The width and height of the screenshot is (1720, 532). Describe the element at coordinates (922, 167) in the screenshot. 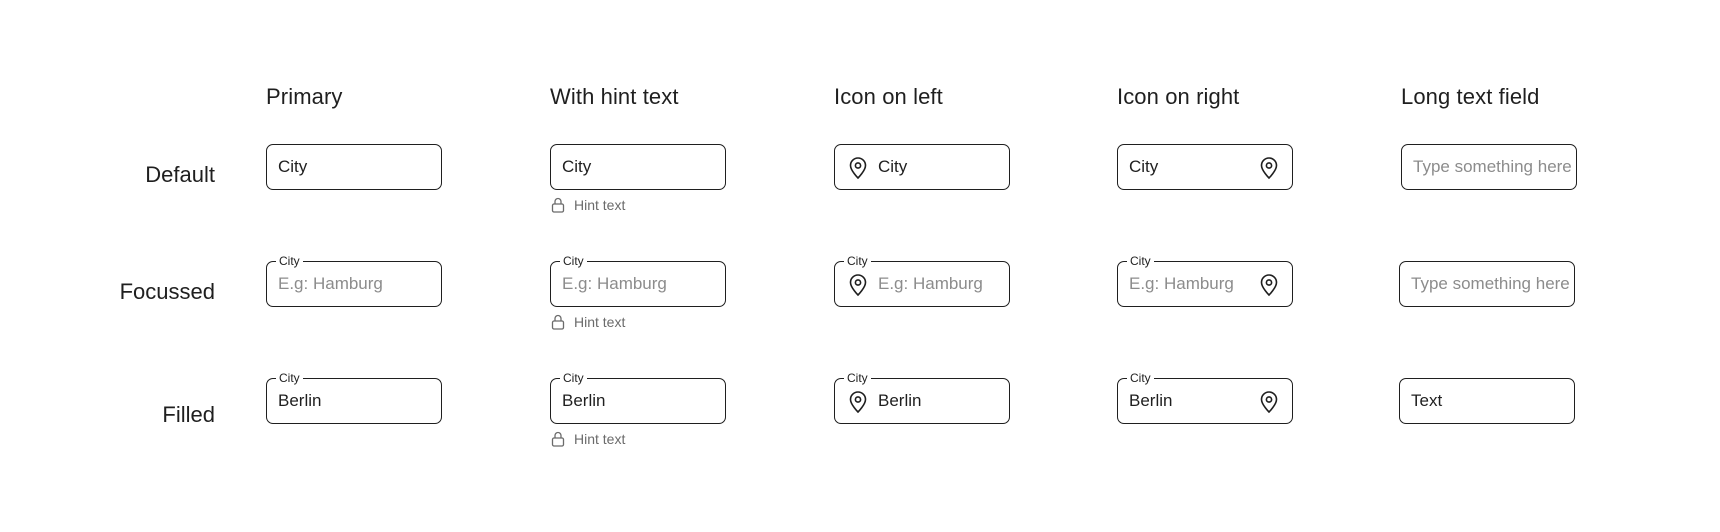

I see `city-input-icon-left-default: City` at that location.